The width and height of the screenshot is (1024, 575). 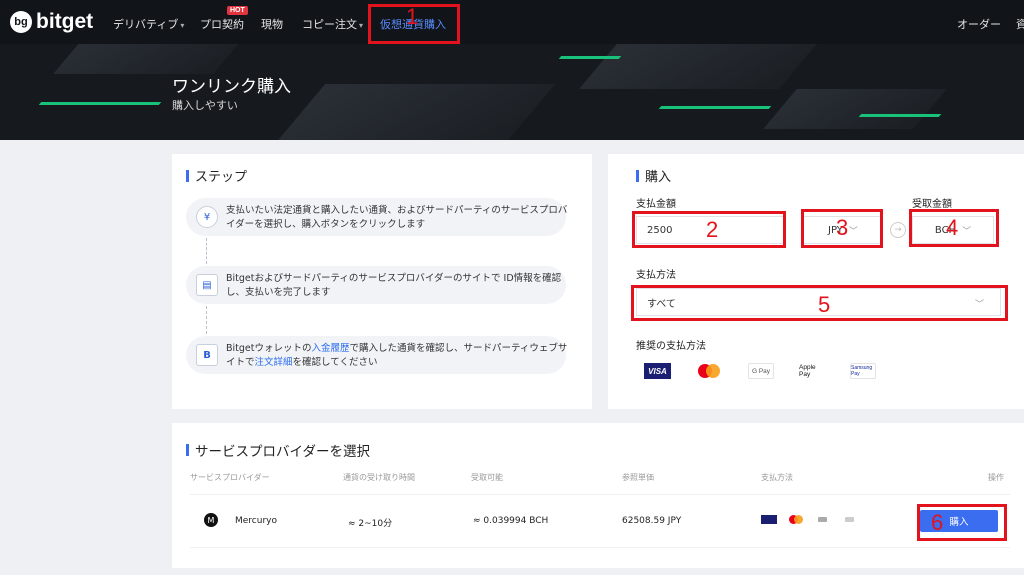 What do you see at coordinates (777, 477) in the screenshot?
I see `col-payment-methods: 支払方法` at bounding box center [777, 477].